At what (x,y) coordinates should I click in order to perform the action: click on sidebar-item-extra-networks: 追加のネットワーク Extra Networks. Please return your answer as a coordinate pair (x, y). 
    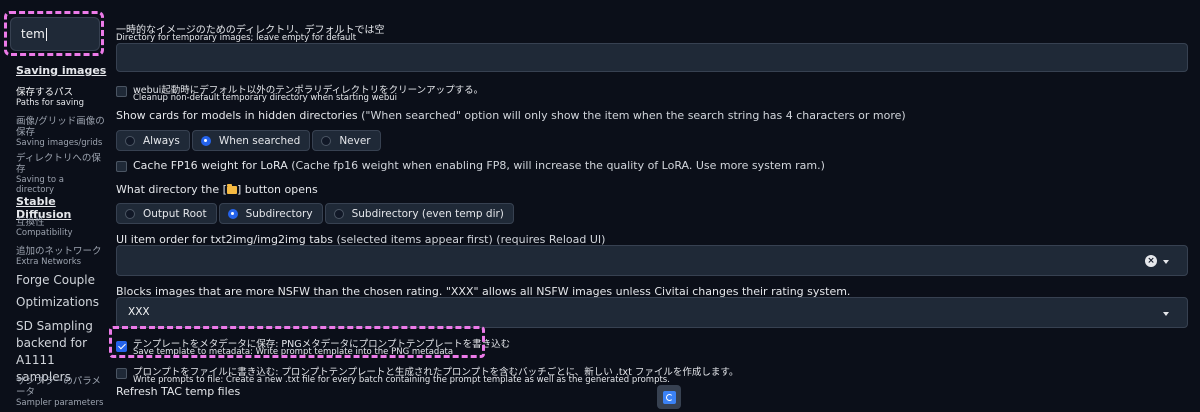
    Looking at the image, I should click on (59, 256).